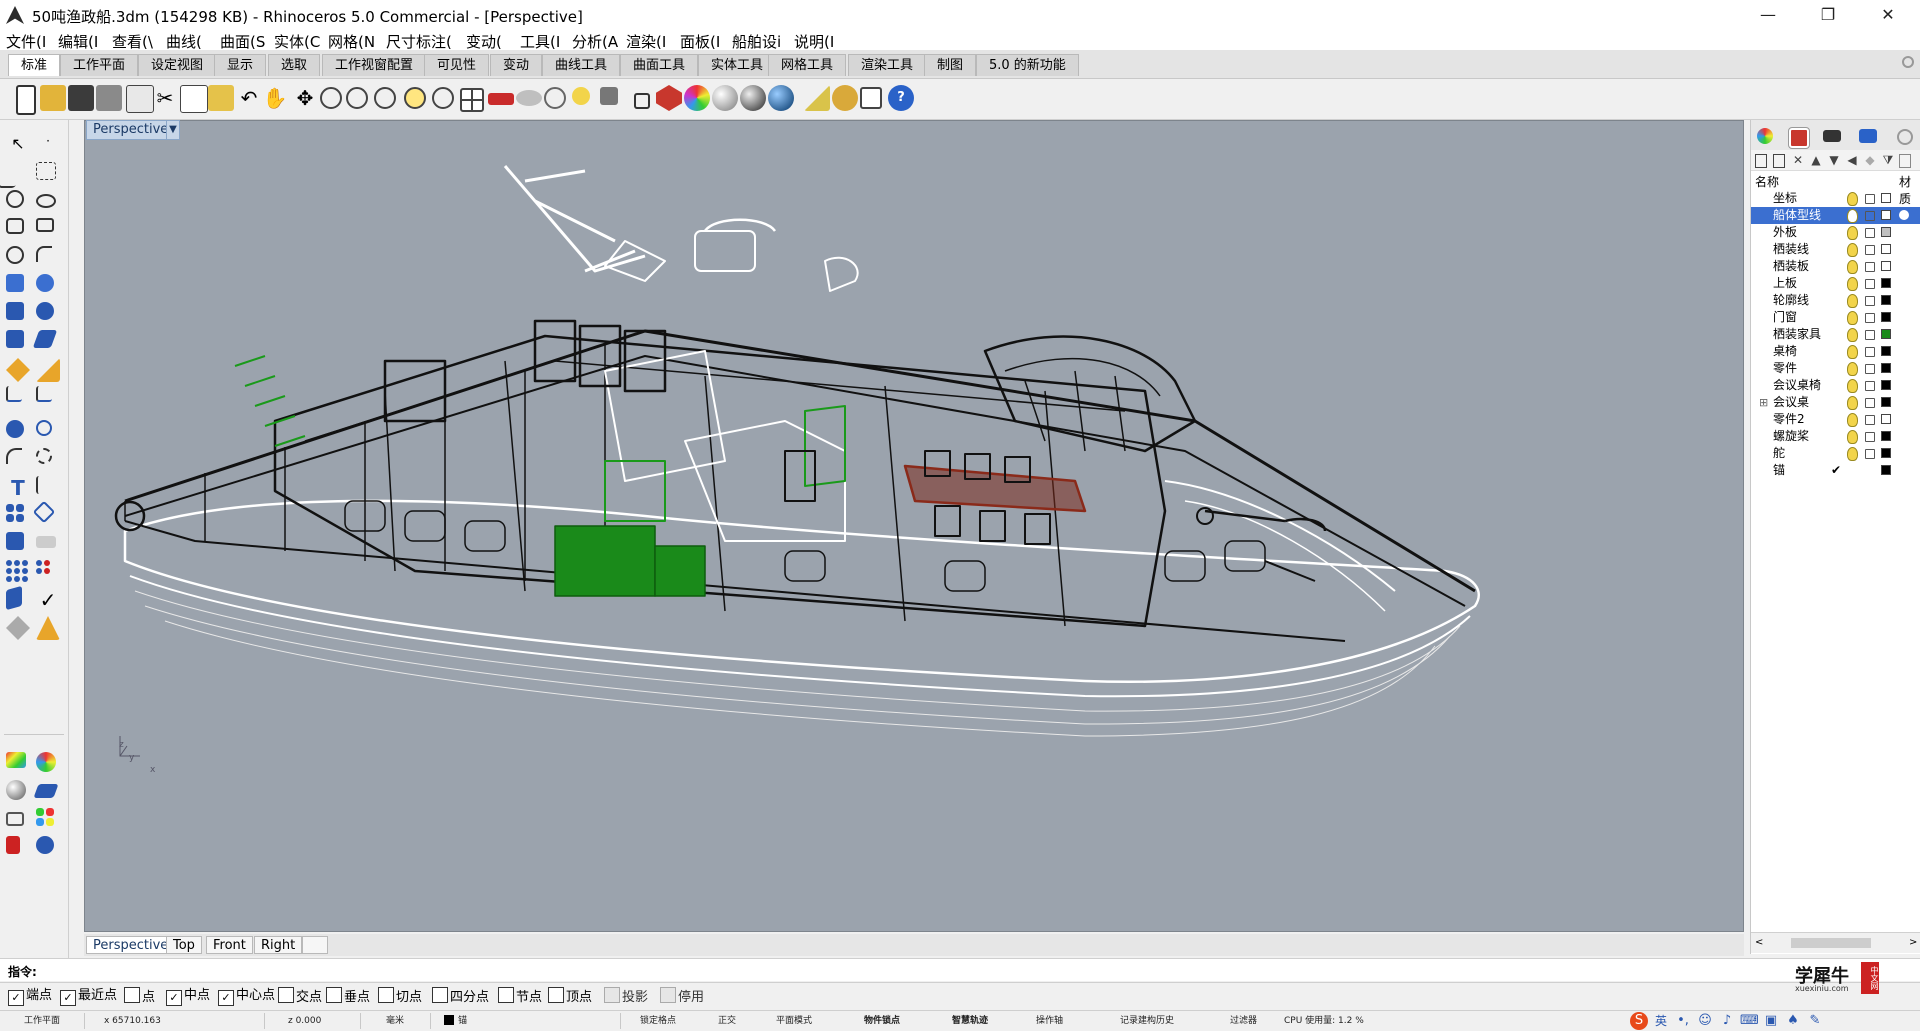 The height and width of the screenshot is (1031, 1920). I want to click on ime-language-indicator: 英, so click(1661, 1021).